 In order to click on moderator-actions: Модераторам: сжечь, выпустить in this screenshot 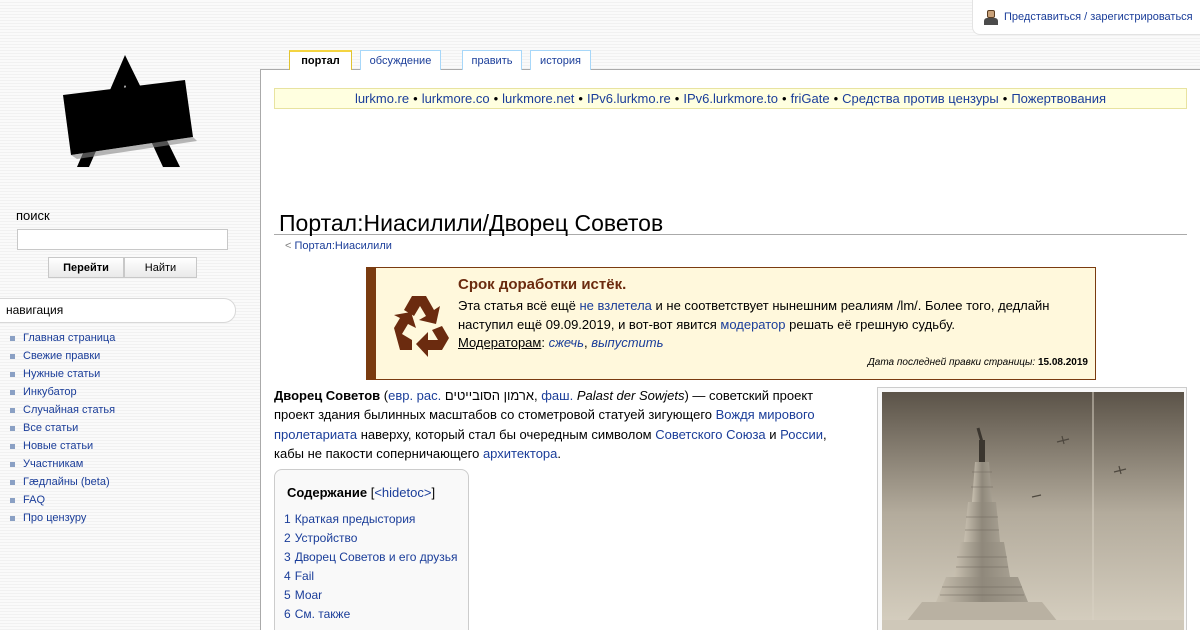, I will do `click(561, 342)`.